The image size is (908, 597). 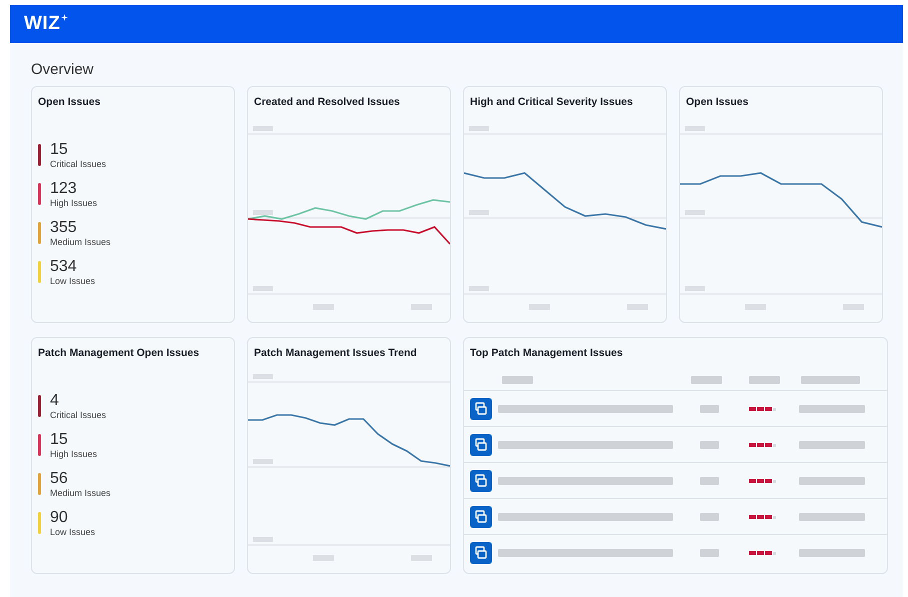 I want to click on issue-count: 123, so click(x=64, y=188).